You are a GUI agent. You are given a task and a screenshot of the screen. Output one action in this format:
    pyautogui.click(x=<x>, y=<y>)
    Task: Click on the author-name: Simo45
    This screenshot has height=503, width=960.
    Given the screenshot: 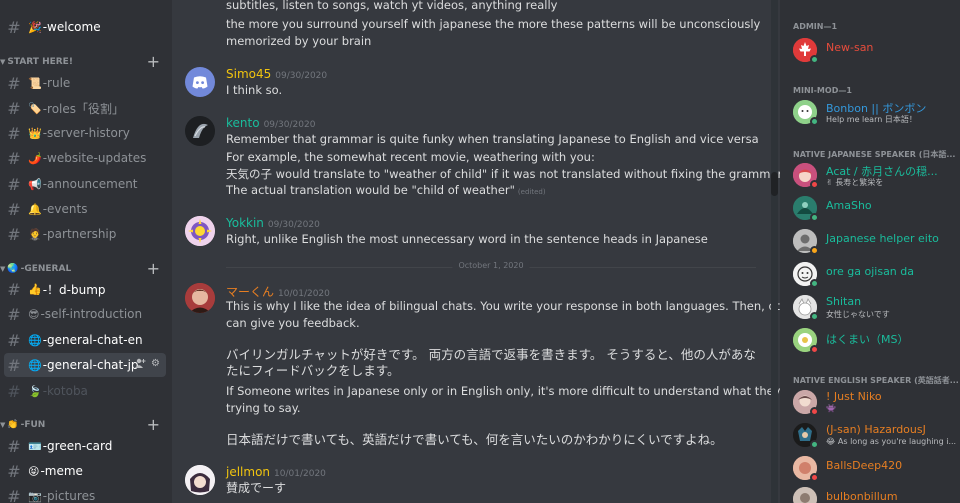 What is the action you would take?
    pyautogui.click(x=248, y=74)
    